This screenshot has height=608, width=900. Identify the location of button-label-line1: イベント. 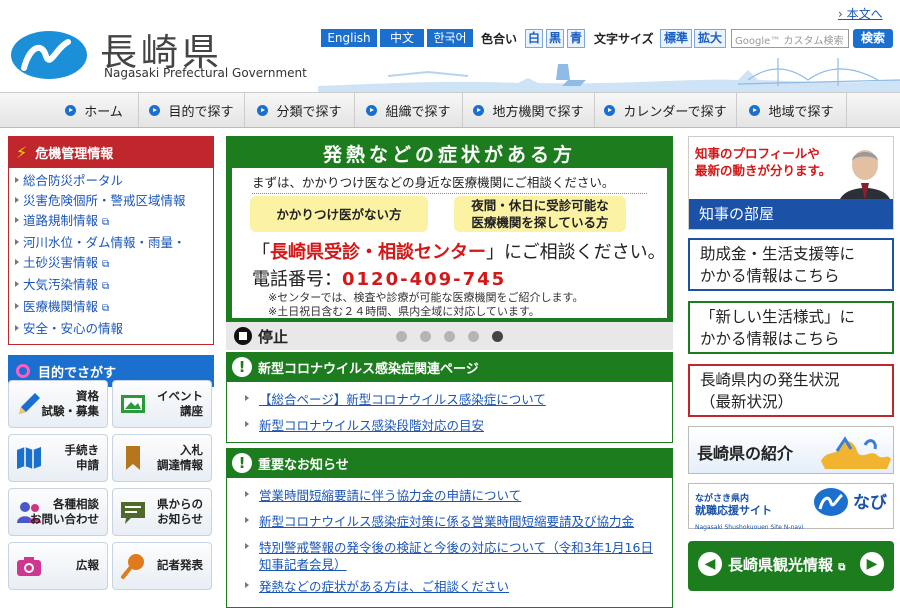
(180, 396).